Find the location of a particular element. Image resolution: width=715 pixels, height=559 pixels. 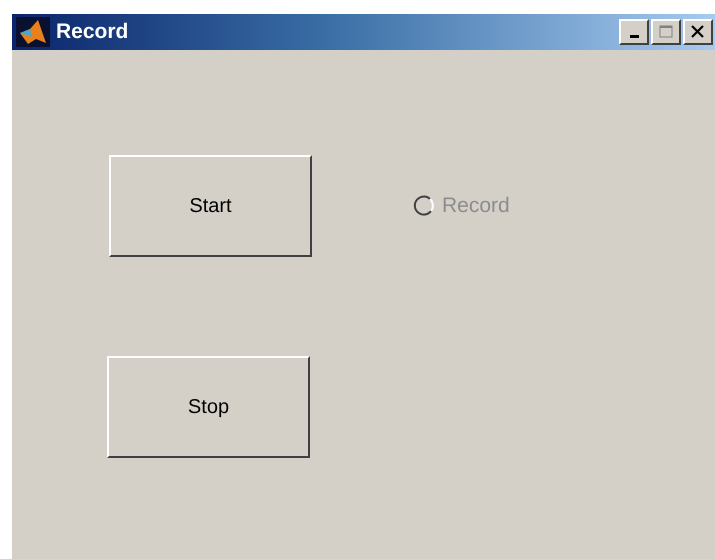

app-logo-icon is located at coordinates (33, 32).